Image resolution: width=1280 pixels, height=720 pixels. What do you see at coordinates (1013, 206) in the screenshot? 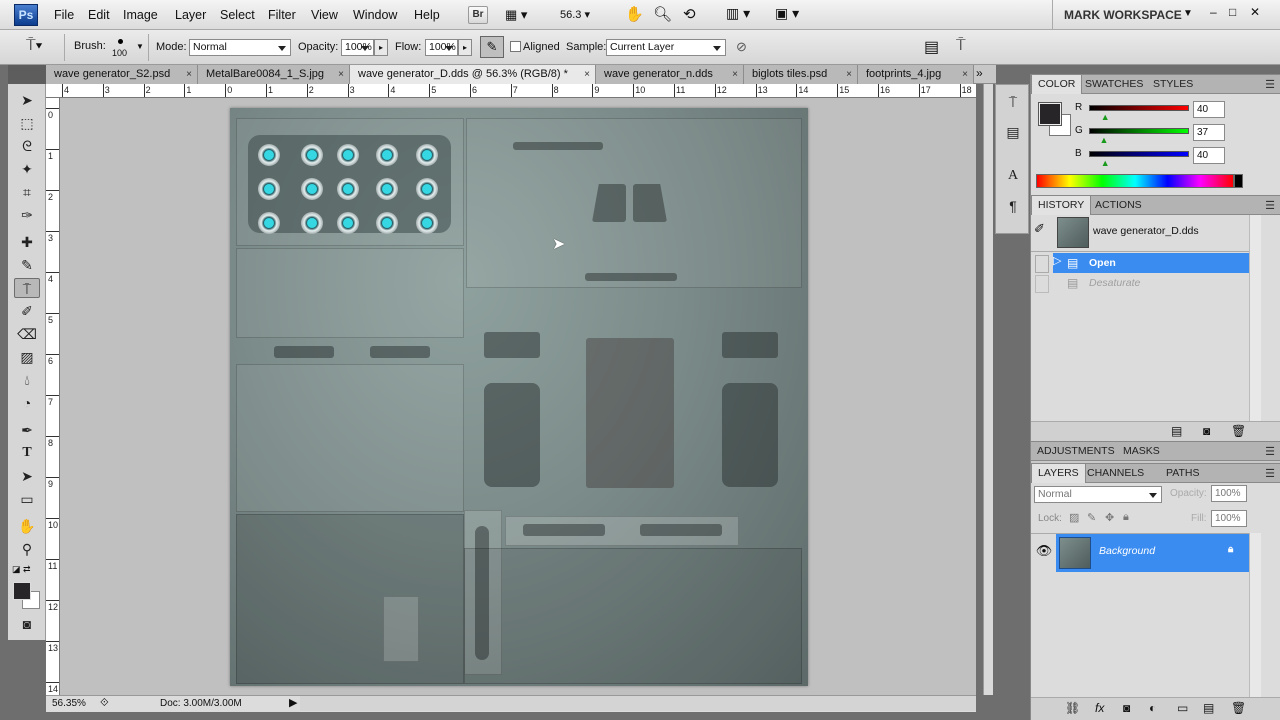
I see `paragraph-panel-icon: ¶` at bounding box center [1013, 206].